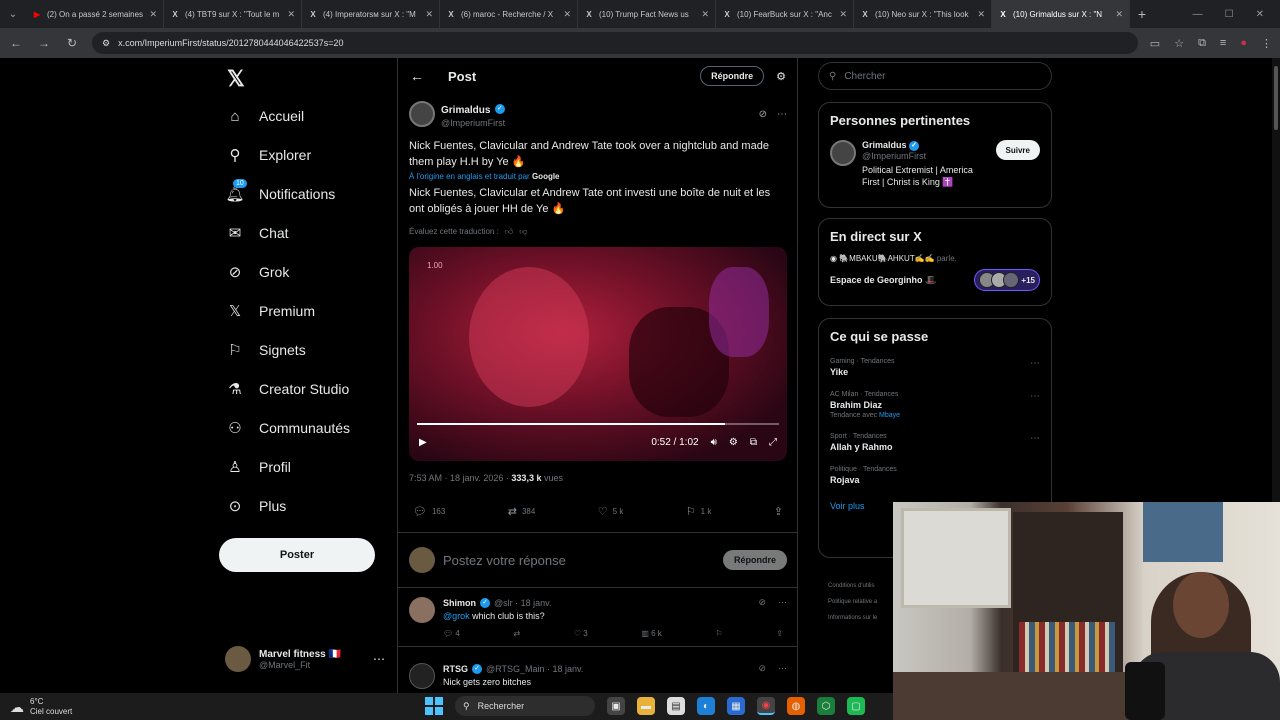 The width and height of the screenshot is (1280, 720). I want to click on like-button: ♡ 5 k, so click(611, 511).